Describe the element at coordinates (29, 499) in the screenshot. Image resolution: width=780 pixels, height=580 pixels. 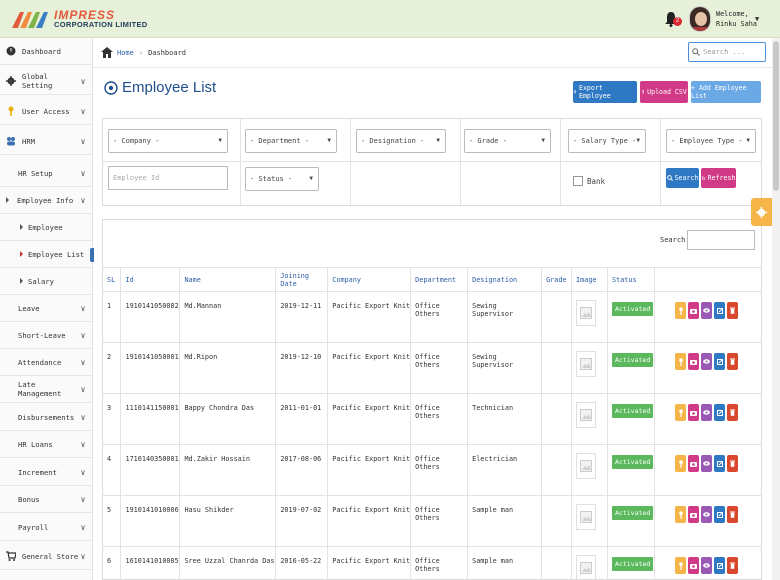
I see `sidebar-item-label: Bonus` at that location.